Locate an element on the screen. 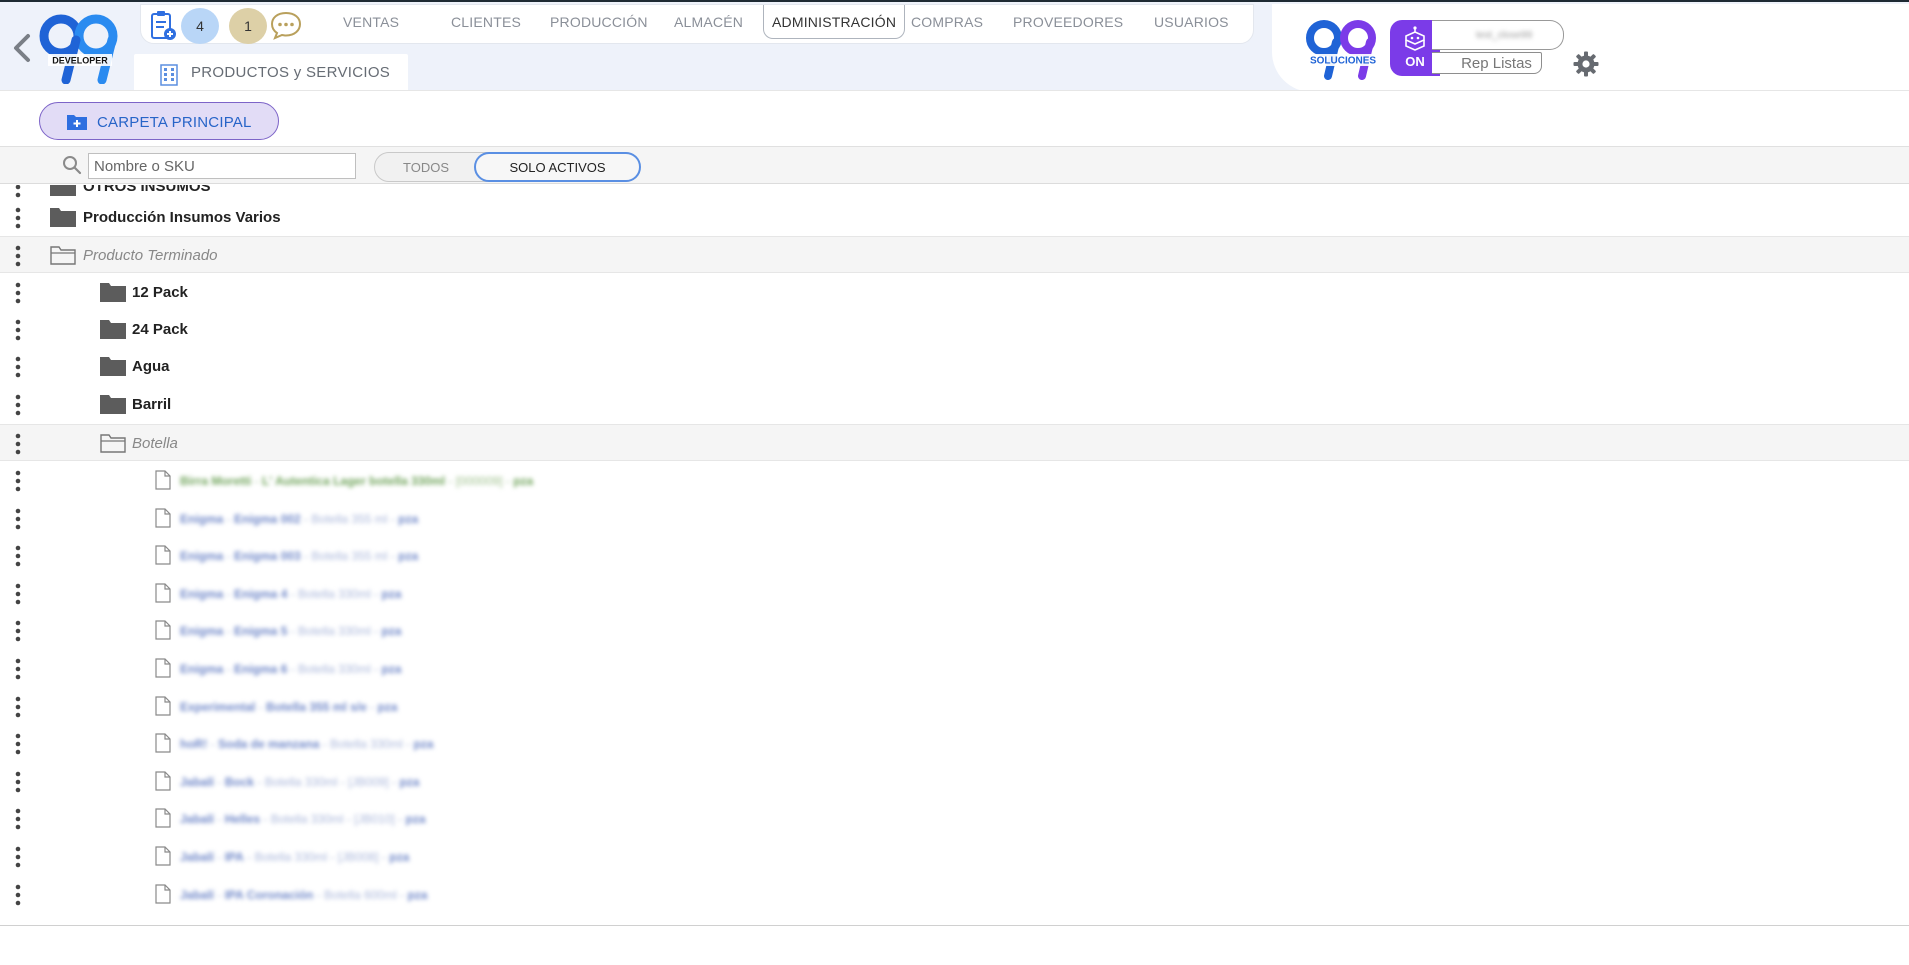 This screenshot has width=1909, height=965. tab-productos-servicios: PRODUCTOS y SERVICIOS is located at coordinates (271, 73).